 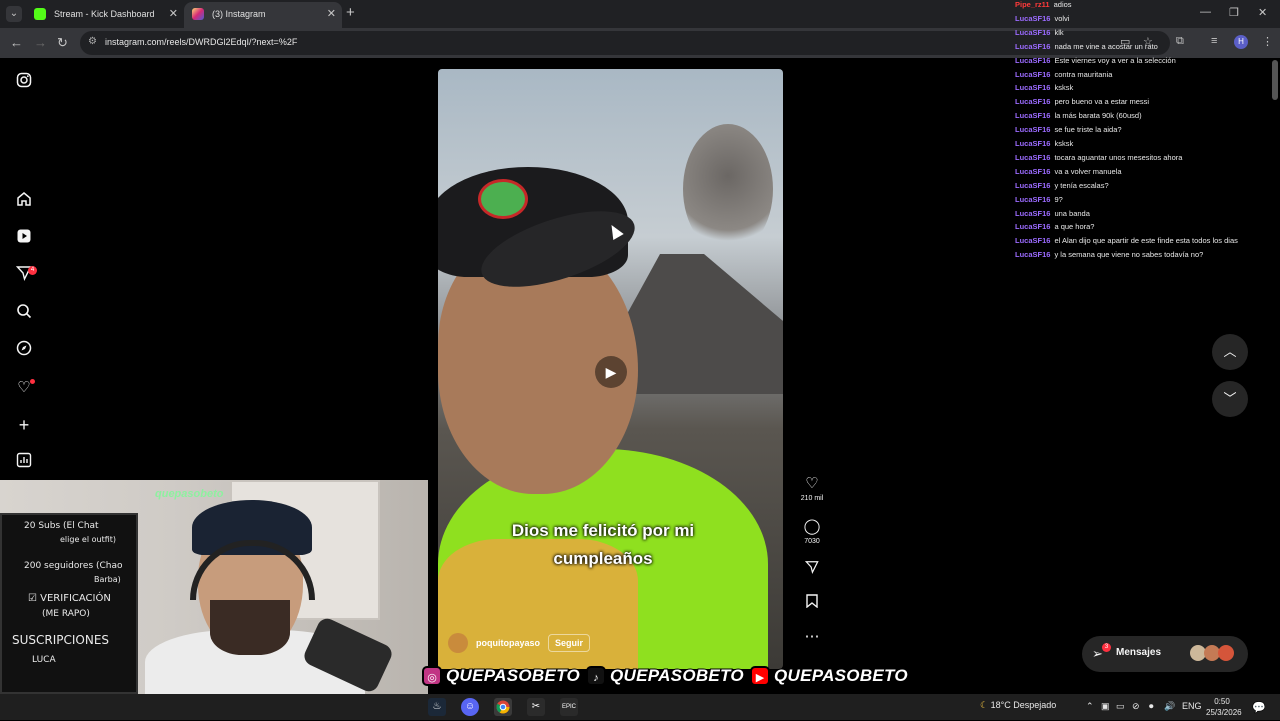 What do you see at coordinates (1018, 705) in the screenshot?
I see `weather-widget: ☾ 18°C Despejado` at bounding box center [1018, 705].